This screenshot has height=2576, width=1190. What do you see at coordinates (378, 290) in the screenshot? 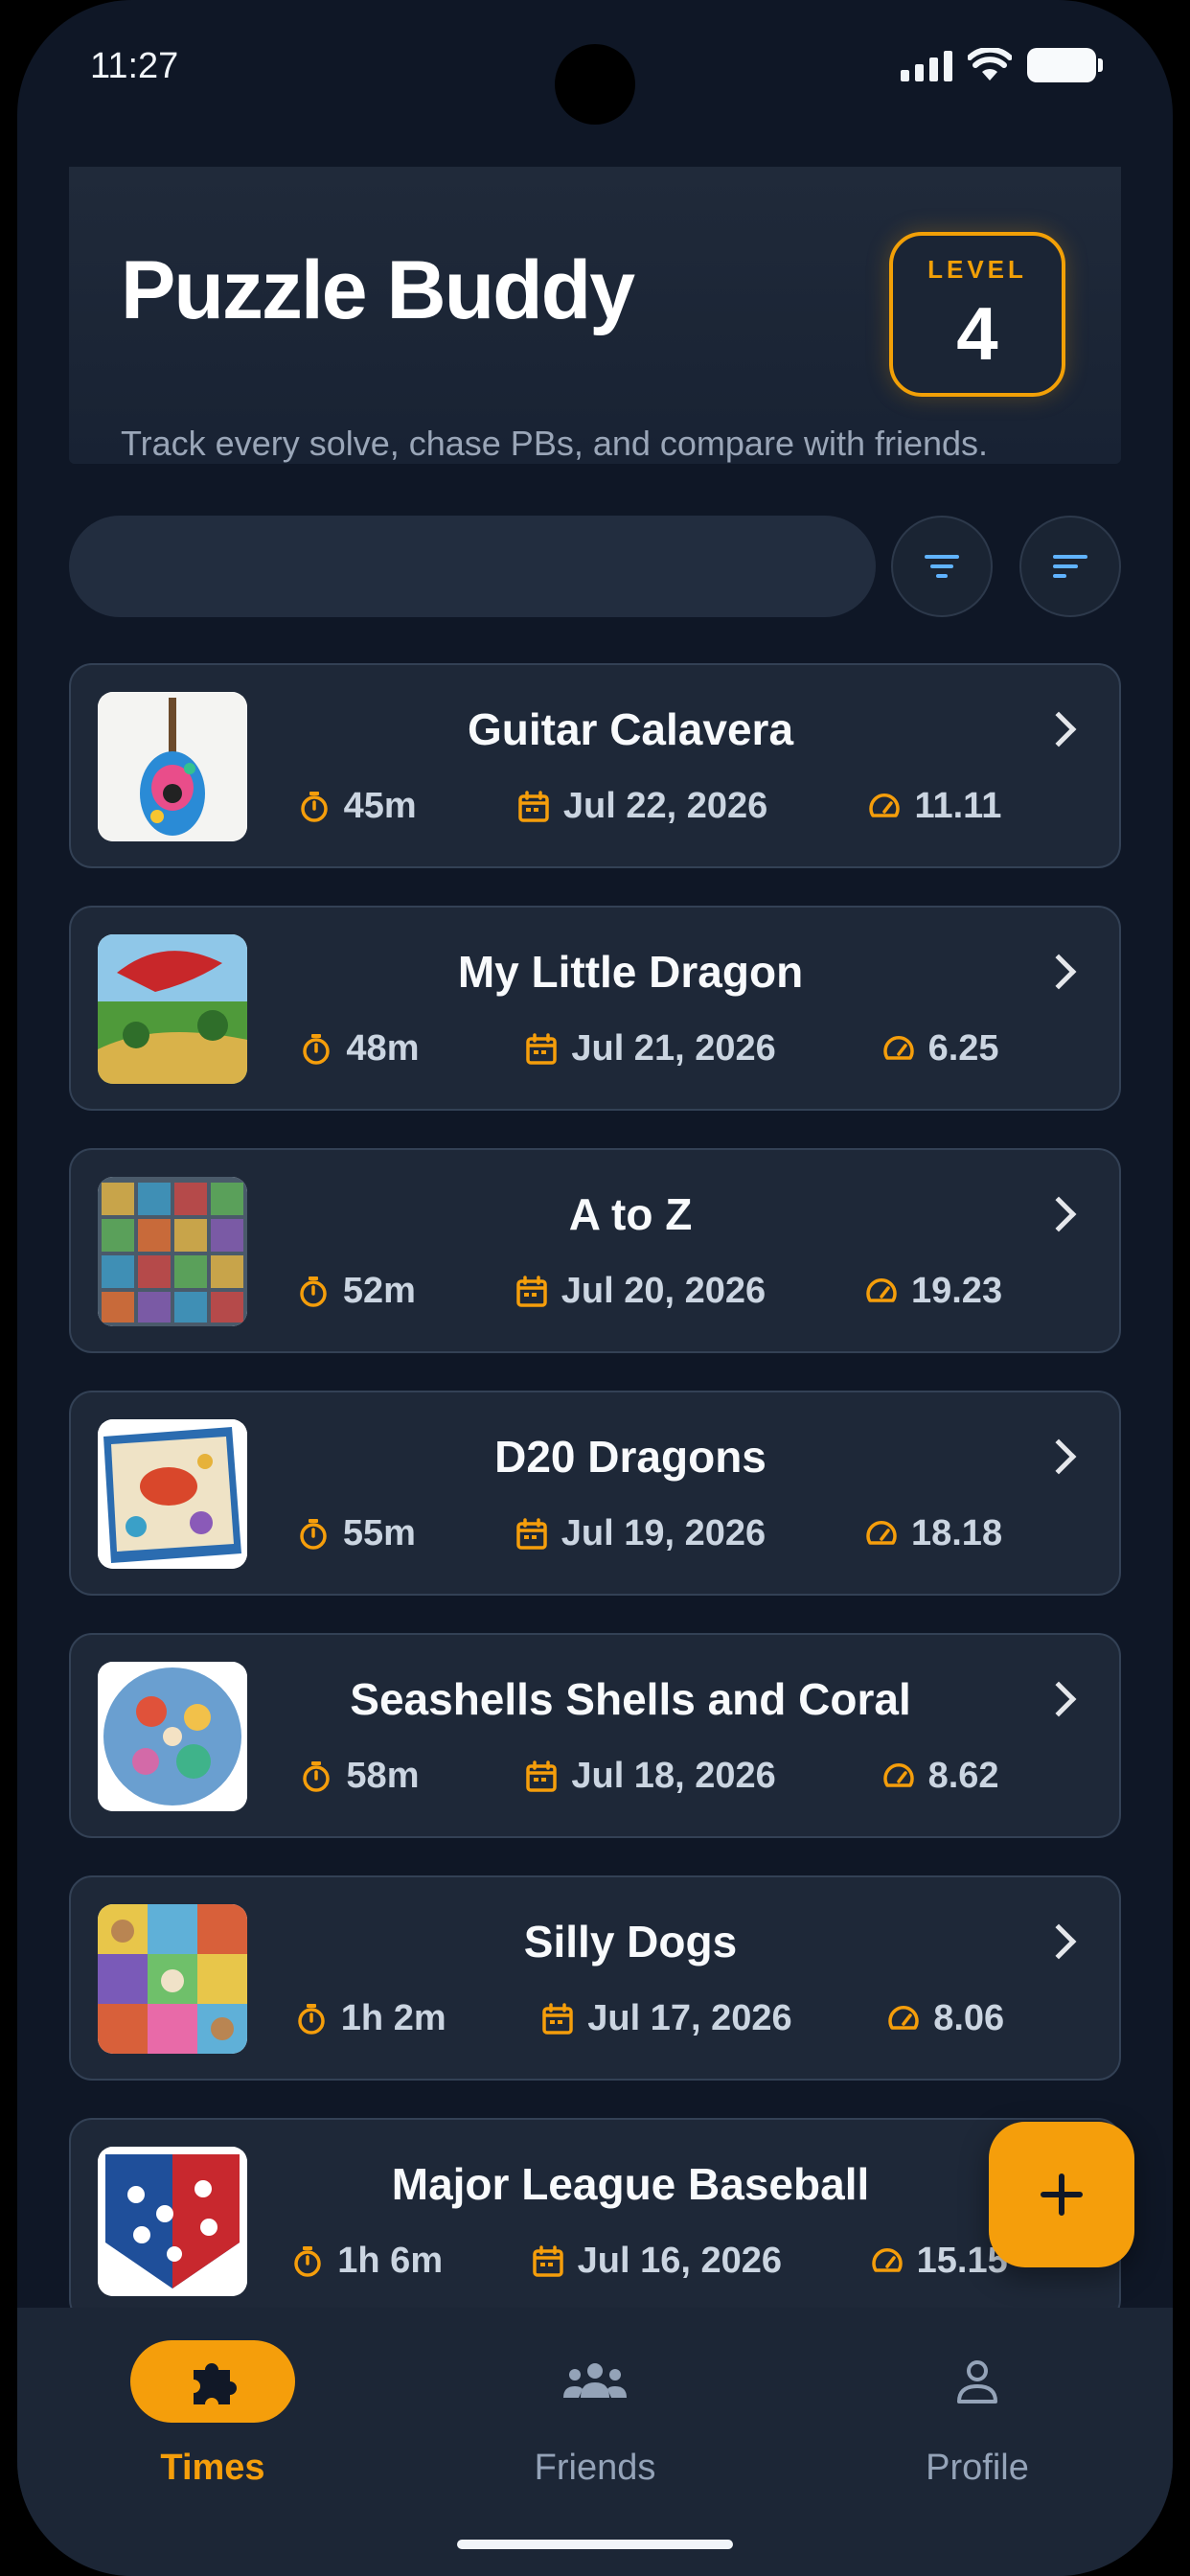
I see `app-title: Puzzle Buddy` at bounding box center [378, 290].